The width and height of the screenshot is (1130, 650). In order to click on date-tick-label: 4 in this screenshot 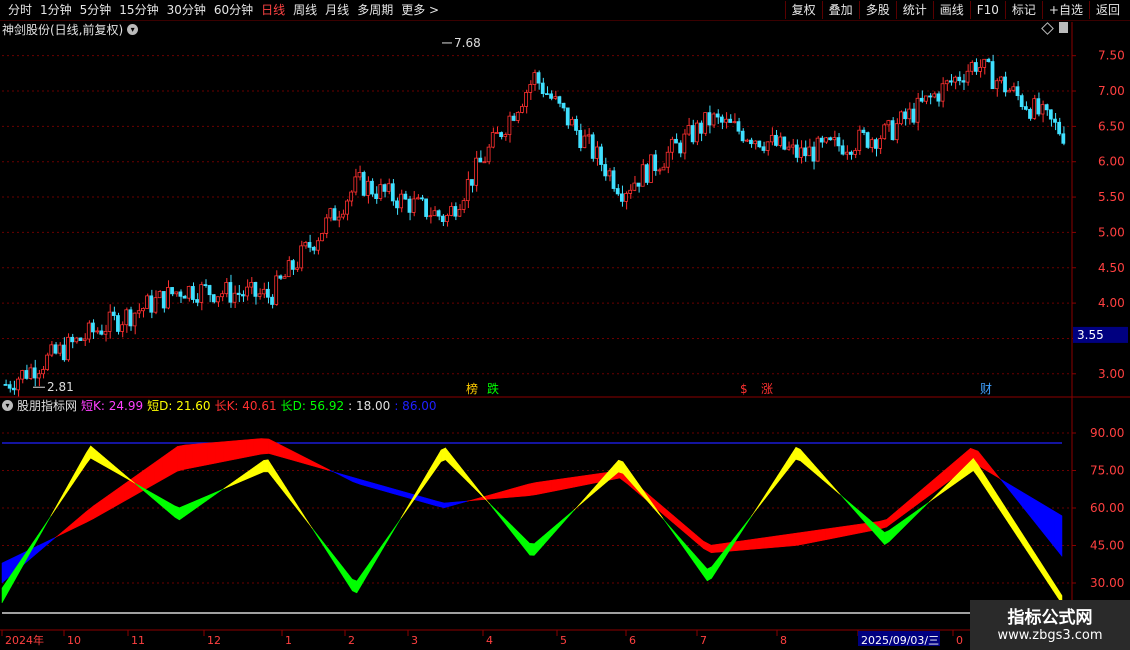, I will do `click(489, 640)`.